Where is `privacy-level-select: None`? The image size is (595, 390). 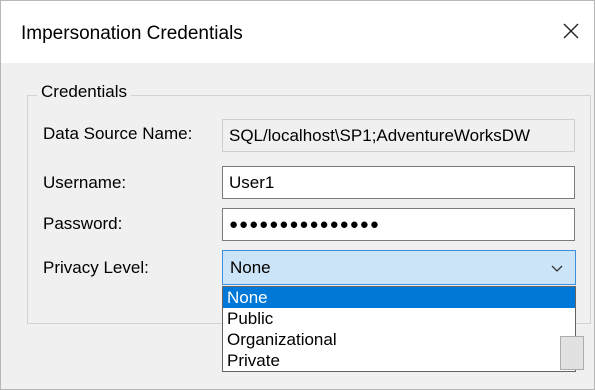
privacy-level-select: None is located at coordinates (399, 267).